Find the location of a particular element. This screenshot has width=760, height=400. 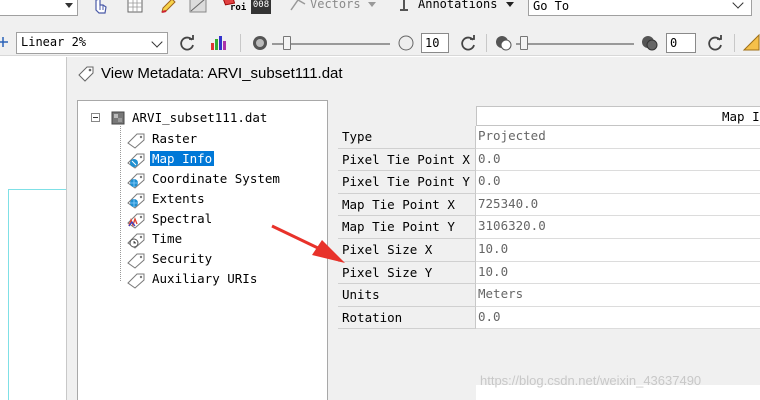

grid-key-cell: Map Tie Point Y is located at coordinates (407, 227).